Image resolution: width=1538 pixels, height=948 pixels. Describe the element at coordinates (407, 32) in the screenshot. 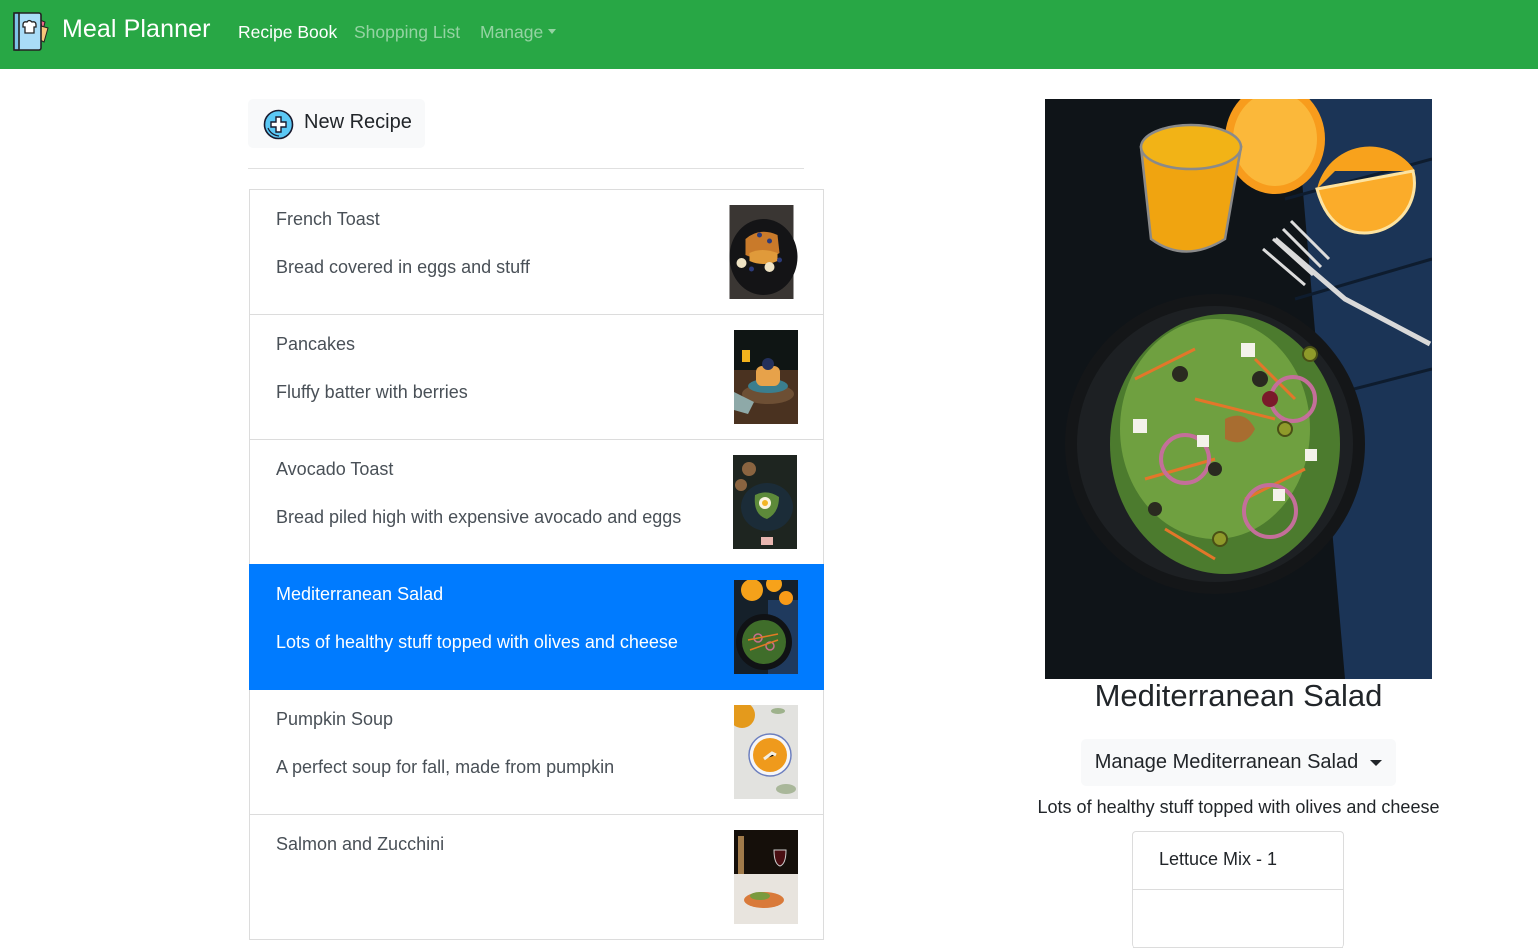

I see `nav-shopping-list: Shopping List` at that location.